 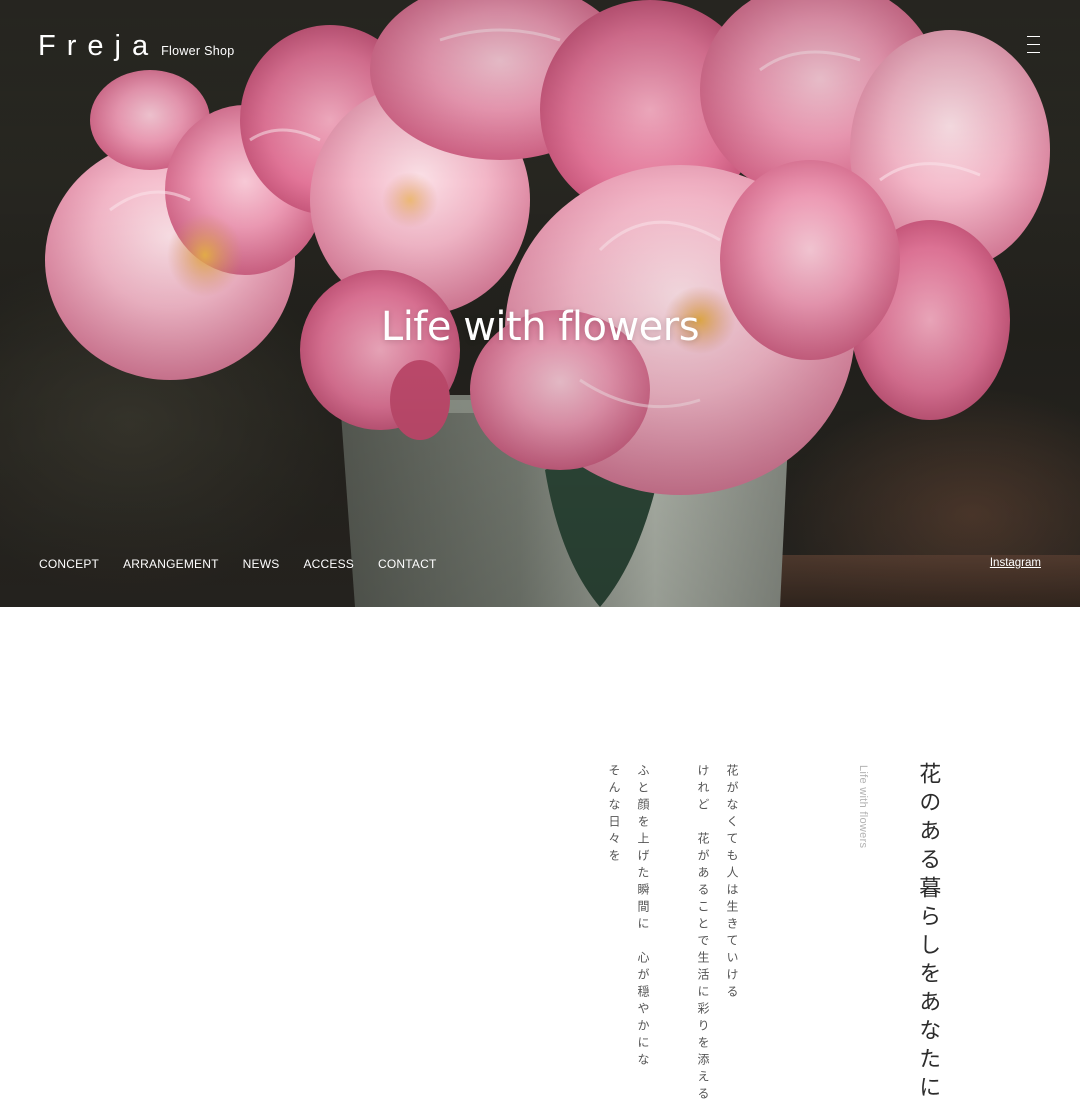 What do you see at coordinates (198, 51) in the screenshot?
I see `logo-subtitle: Flower Shop` at bounding box center [198, 51].